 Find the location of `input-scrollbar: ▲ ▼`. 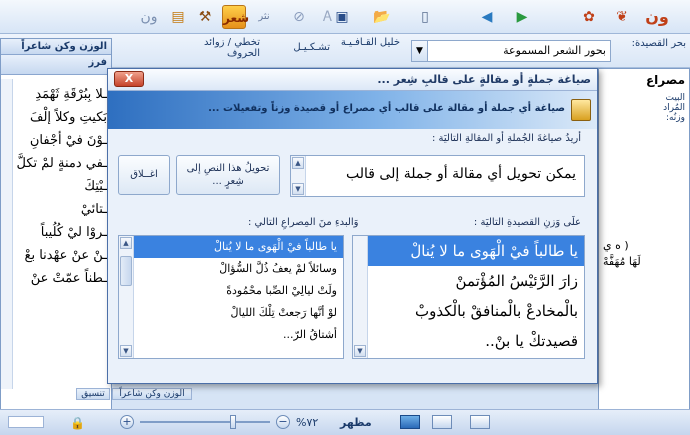

input-scrollbar: ▲ ▼ is located at coordinates (298, 176).